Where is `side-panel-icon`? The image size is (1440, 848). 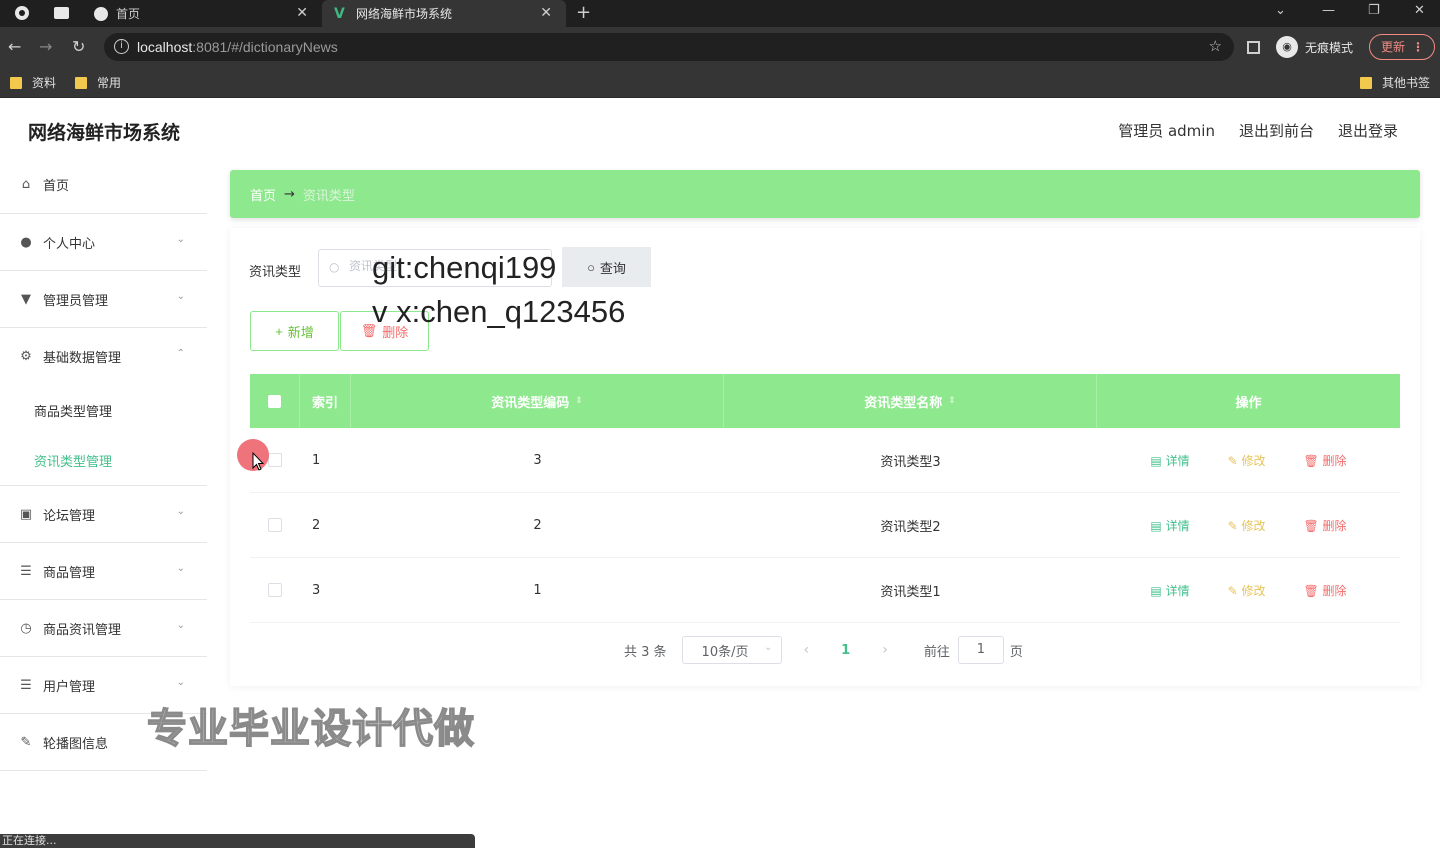 side-panel-icon is located at coordinates (1253, 47).